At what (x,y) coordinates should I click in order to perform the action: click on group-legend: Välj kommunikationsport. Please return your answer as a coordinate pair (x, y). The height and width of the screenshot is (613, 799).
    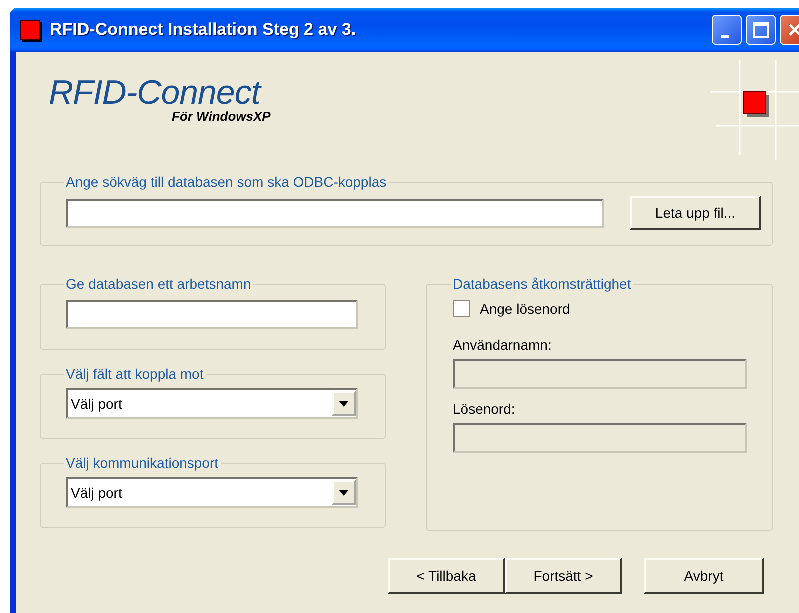
    Looking at the image, I should click on (142, 463).